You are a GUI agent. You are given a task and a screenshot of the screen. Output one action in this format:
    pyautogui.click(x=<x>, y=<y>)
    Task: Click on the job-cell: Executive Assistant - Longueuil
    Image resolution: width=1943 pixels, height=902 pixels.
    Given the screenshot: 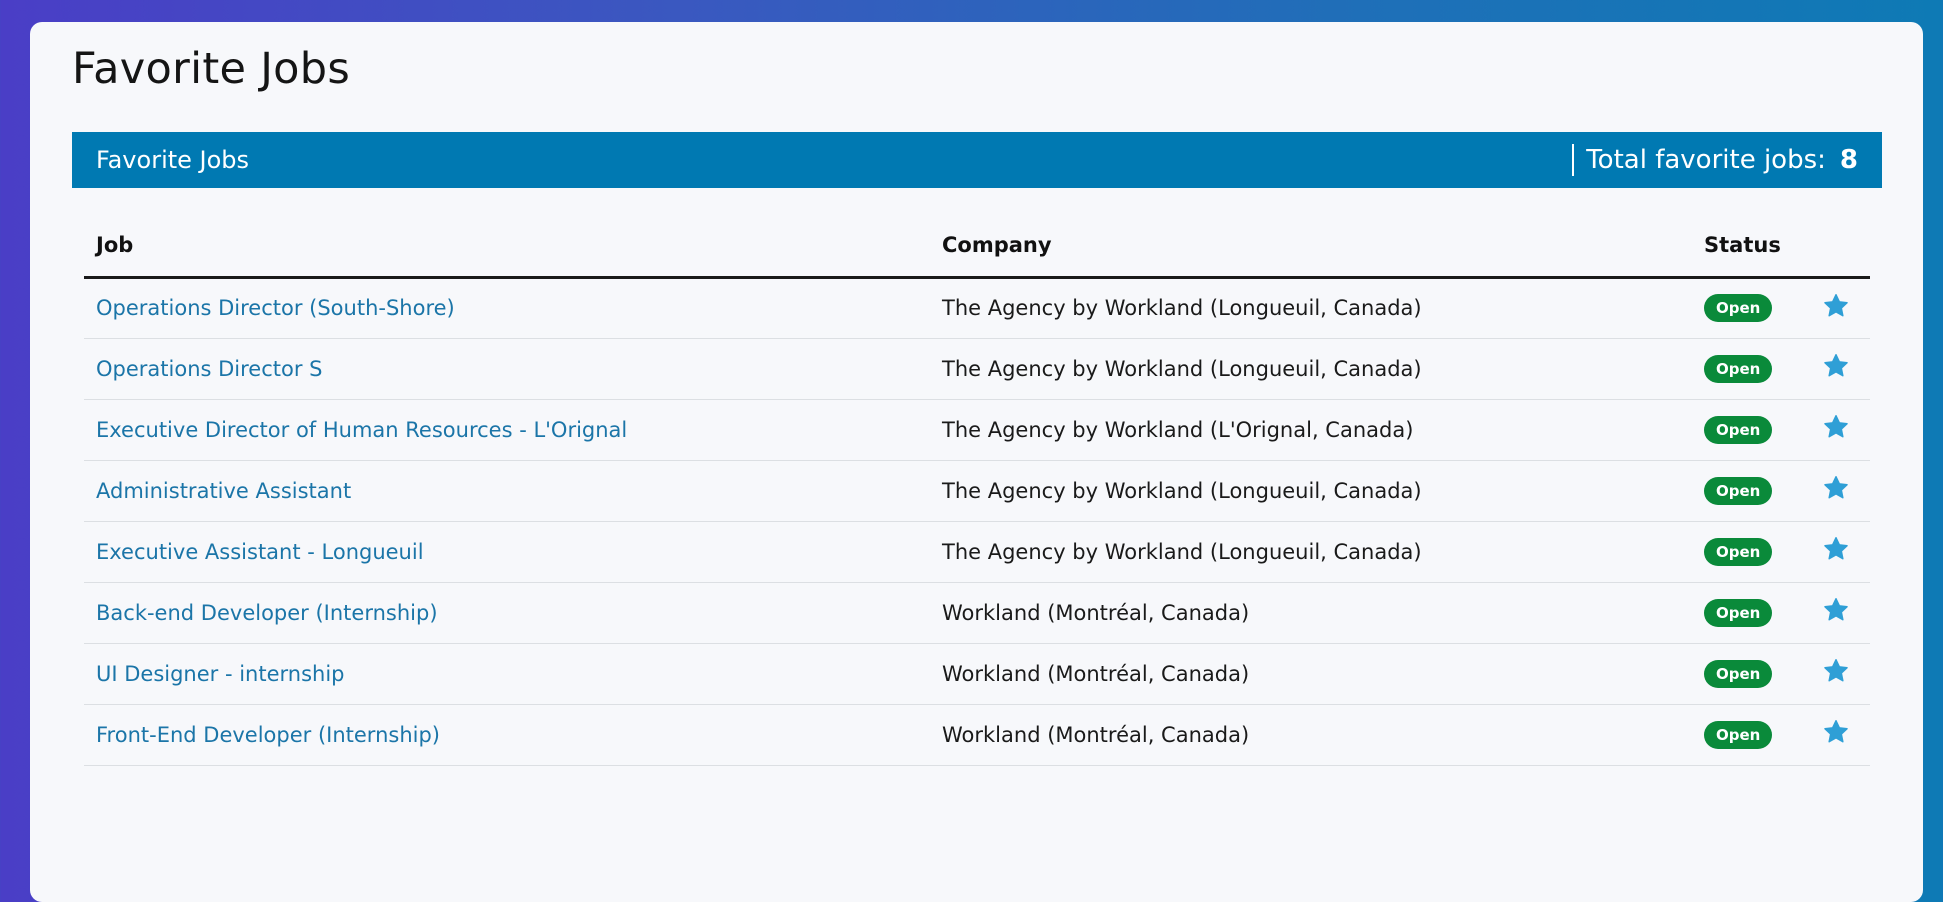 What is the action you would take?
    pyautogui.click(x=507, y=552)
    